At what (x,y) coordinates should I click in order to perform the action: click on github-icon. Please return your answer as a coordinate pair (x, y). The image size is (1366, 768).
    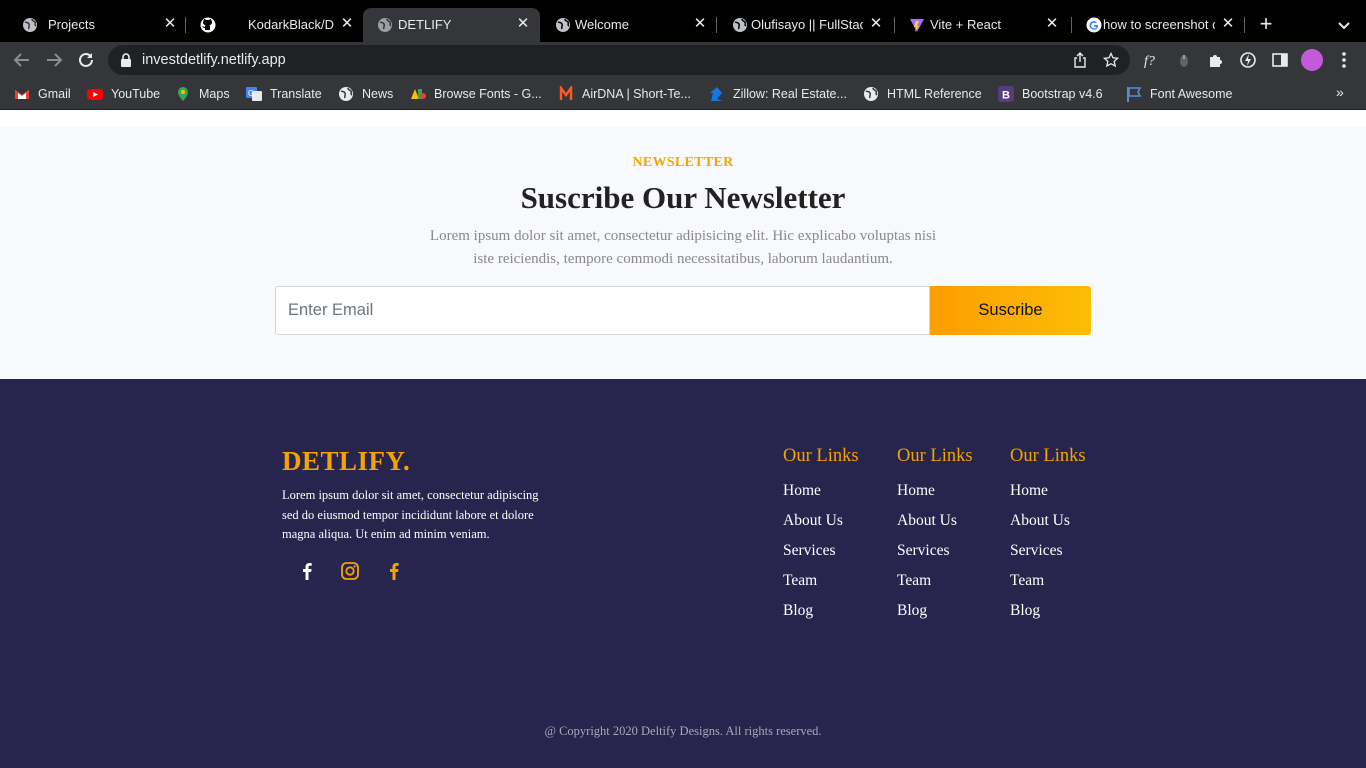
    Looking at the image, I should click on (208, 25).